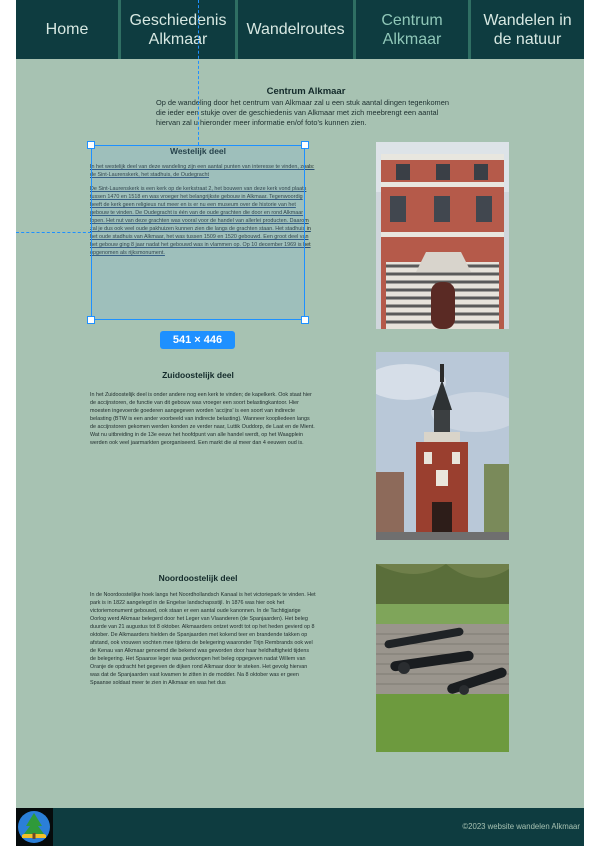  What do you see at coordinates (305, 320) in the screenshot?
I see `resize-handle-bottom-right` at bounding box center [305, 320].